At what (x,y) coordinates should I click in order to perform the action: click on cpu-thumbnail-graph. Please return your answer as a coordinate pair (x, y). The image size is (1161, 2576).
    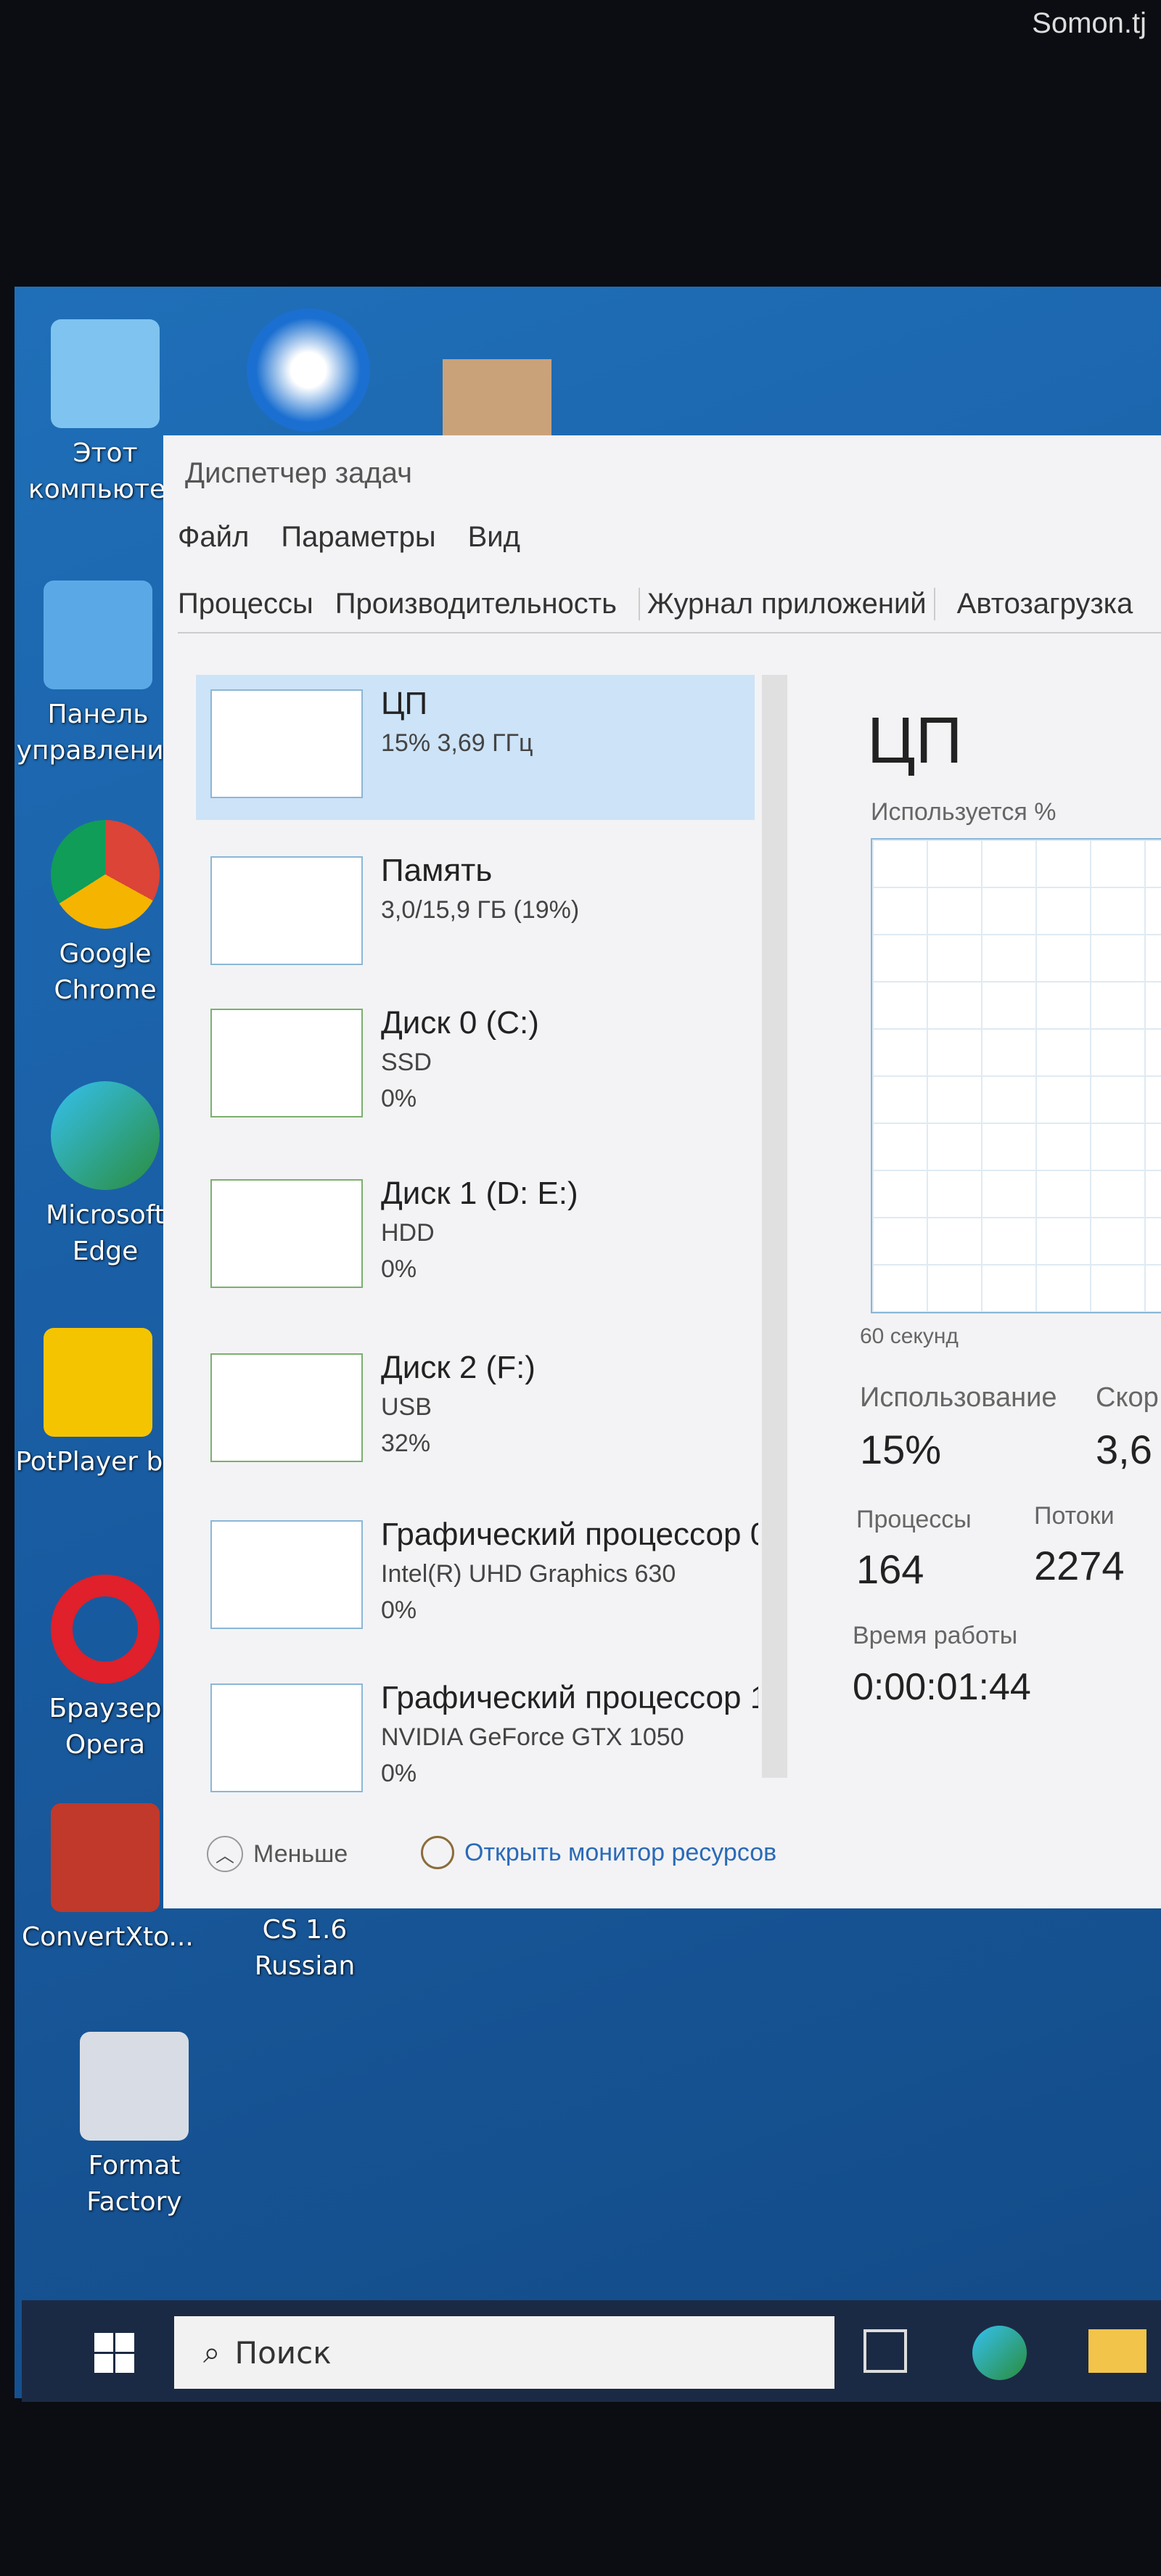
    Looking at the image, I should click on (286, 743).